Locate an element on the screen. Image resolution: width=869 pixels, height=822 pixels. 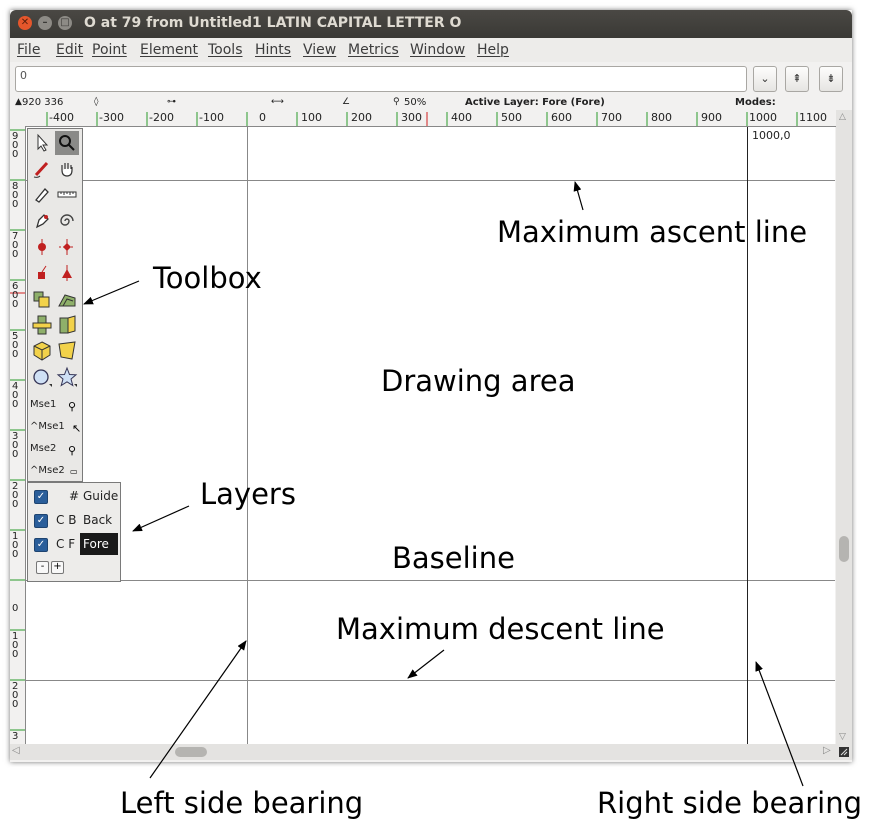
left-bearing-arrow is located at coordinates (198, 709).